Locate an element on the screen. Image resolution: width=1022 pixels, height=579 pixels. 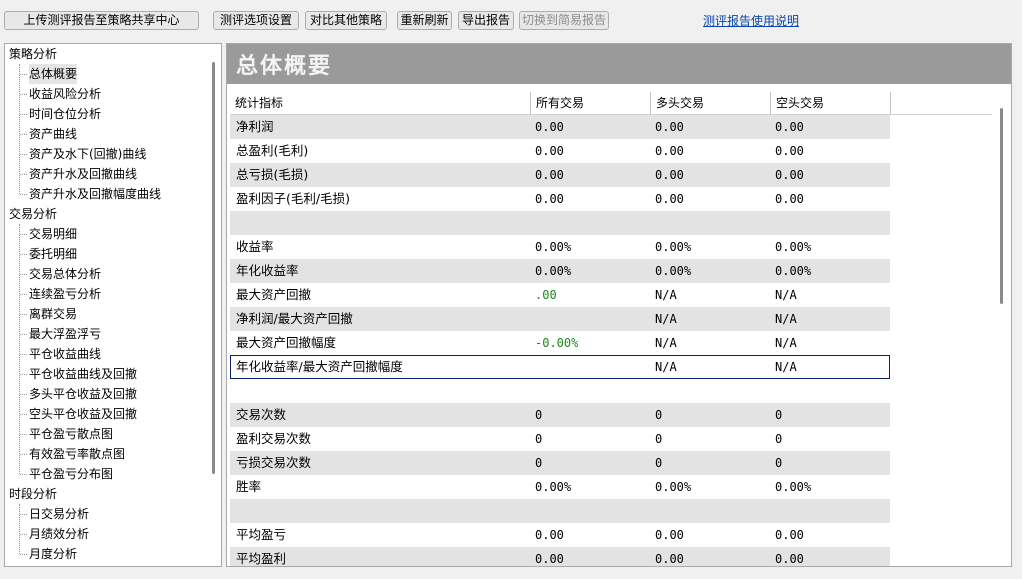
tree-item-label: 资产升水及回撤曲线 is located at coordinates (83, 174).